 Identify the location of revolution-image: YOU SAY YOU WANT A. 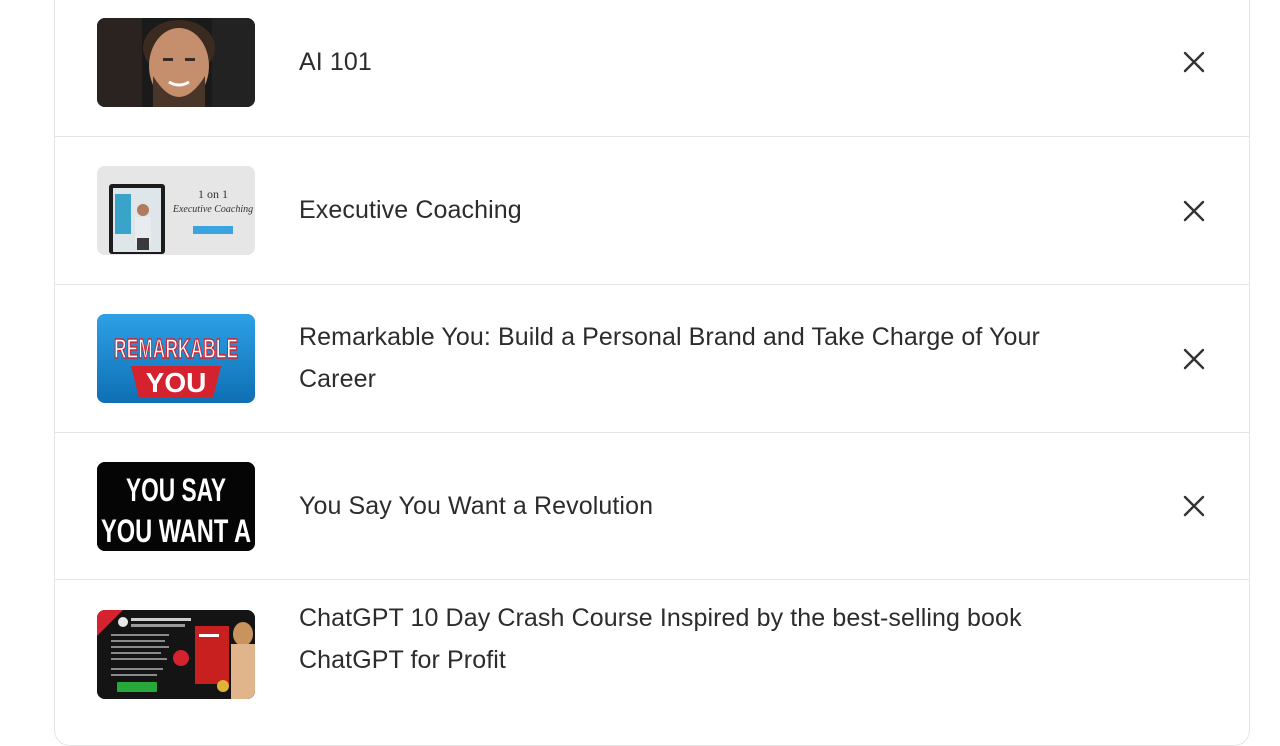
(176, 506).